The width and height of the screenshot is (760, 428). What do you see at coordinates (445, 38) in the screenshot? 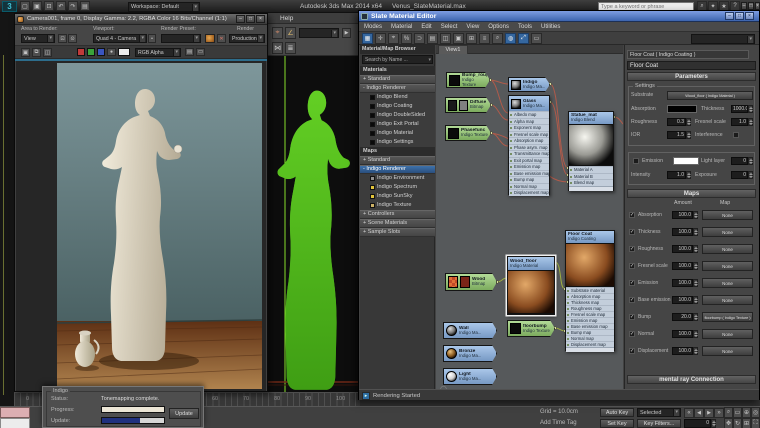
I see `show-end-result-icon: ◫` at bounding box center [445, 38].